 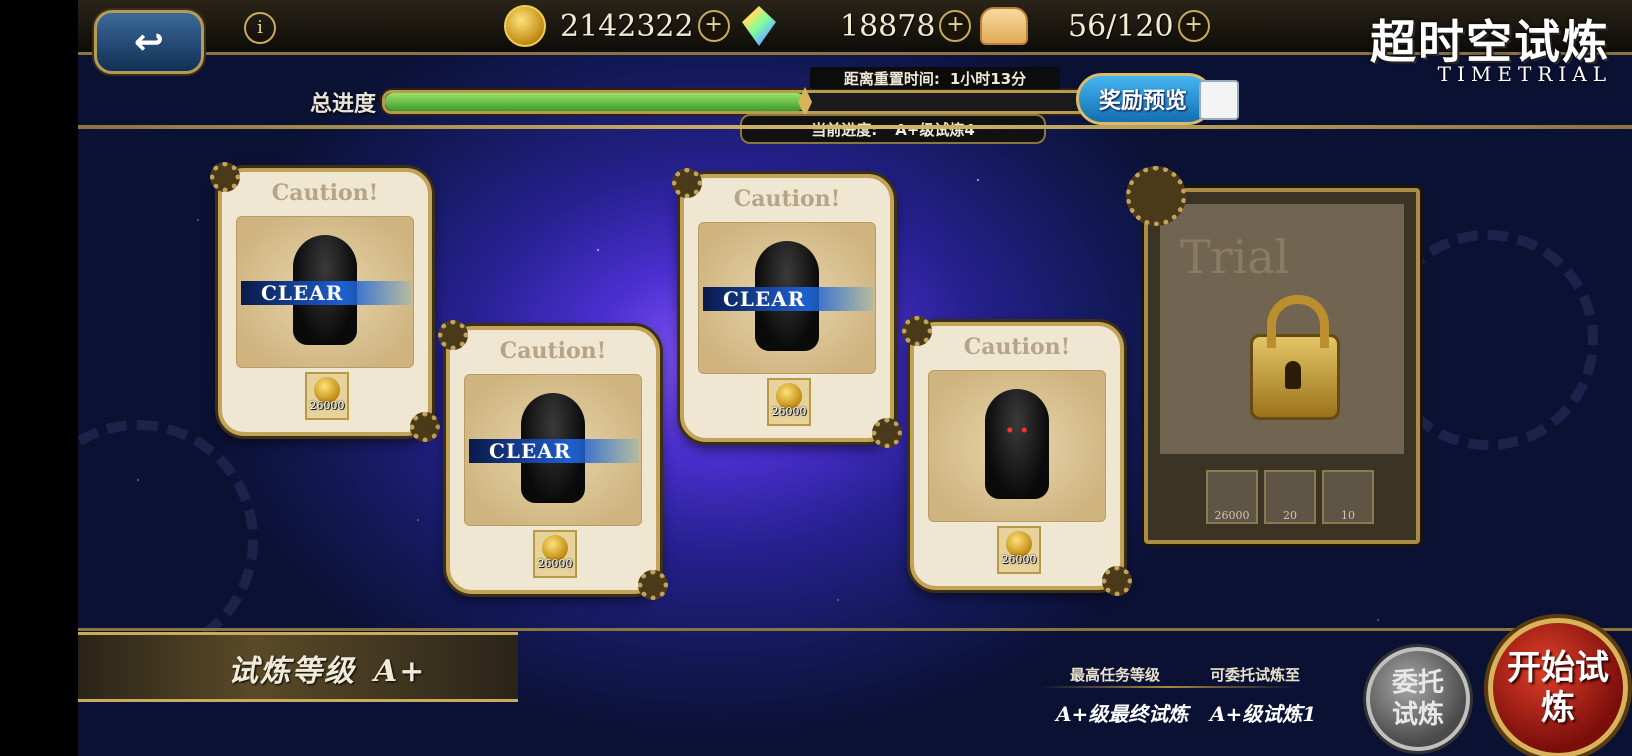 I want to click on start-trial-button: 开始试炼, so click(x=1558, y=687).